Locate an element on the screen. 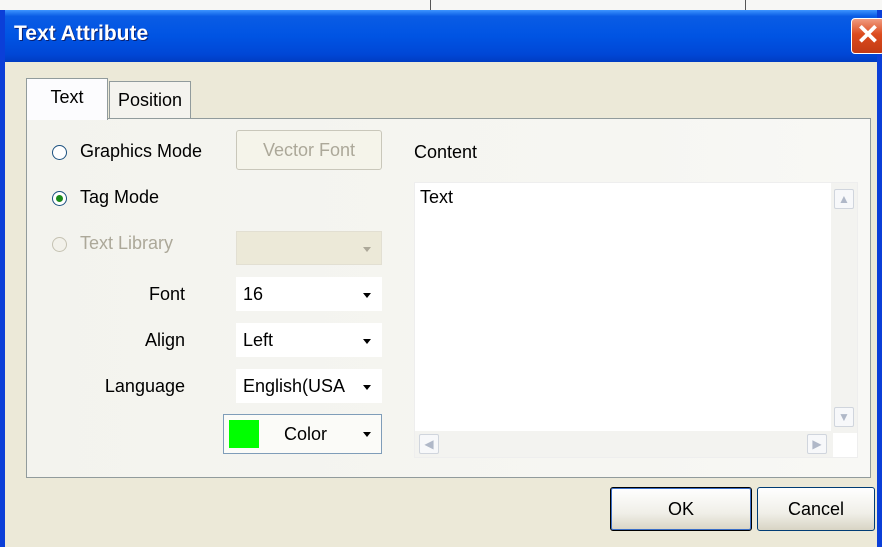 The height and width of the screenshot is (547, 882). color-picker-button: Color is located at coordinates (302, 434).